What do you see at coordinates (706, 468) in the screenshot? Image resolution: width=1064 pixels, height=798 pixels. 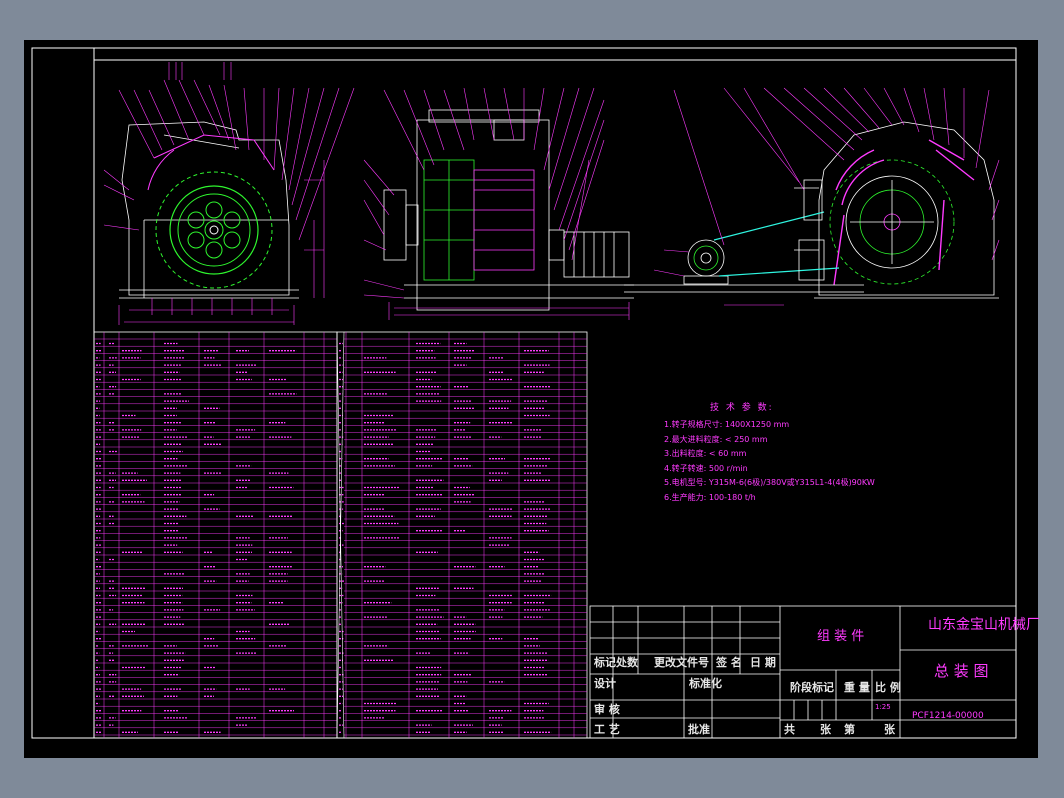 I see `tech-param-line: 4.转子转速: 500 r/min` at bounding box center [706, 468].